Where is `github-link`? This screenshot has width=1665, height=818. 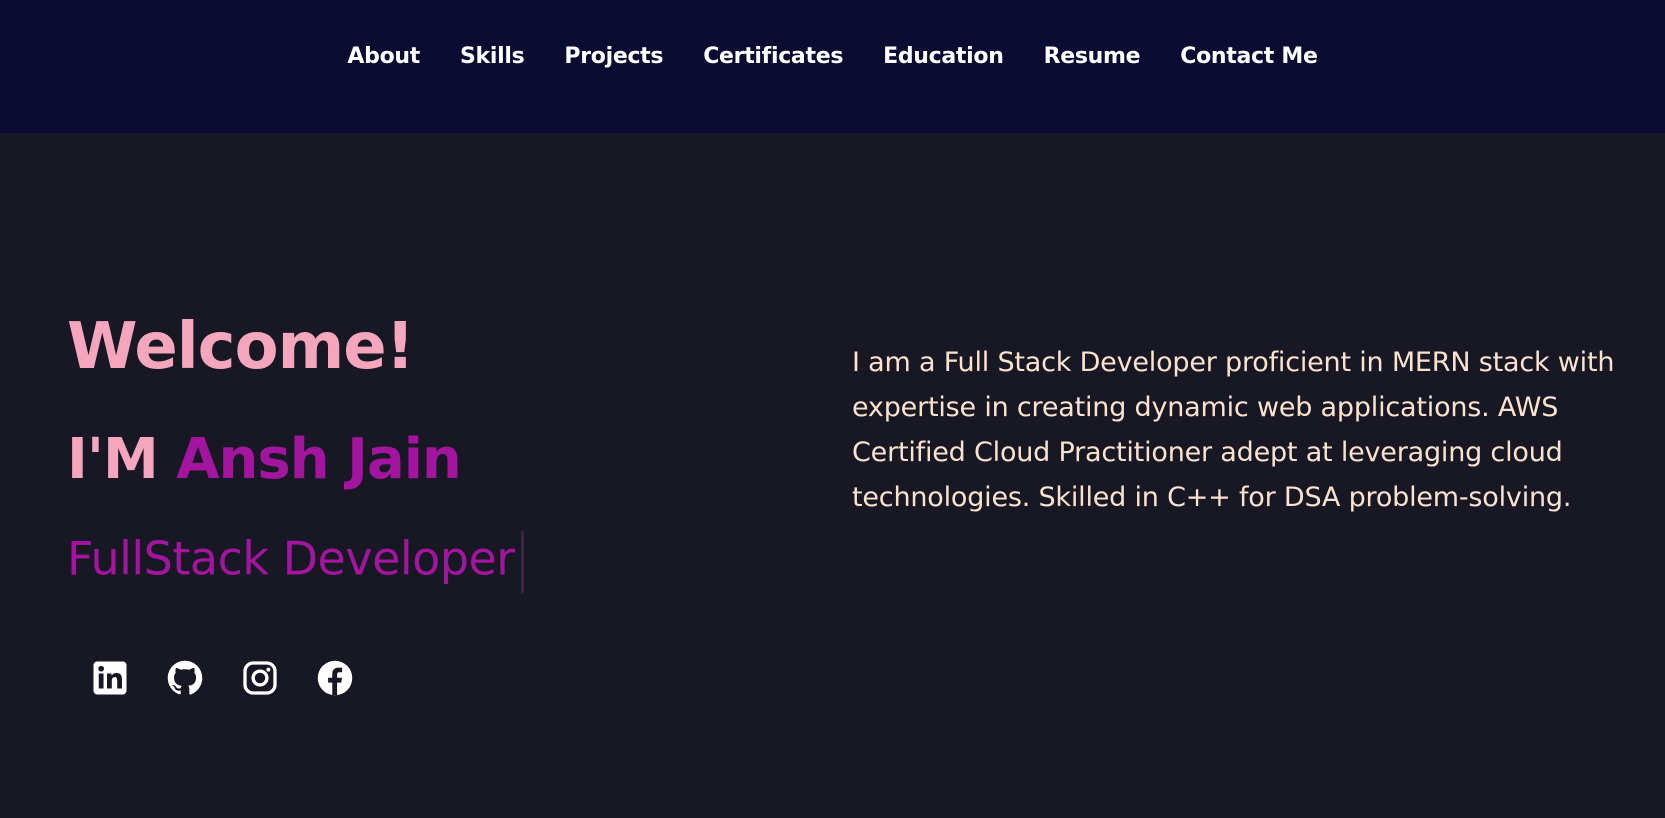 github-link is located at coordinates (185, 678).